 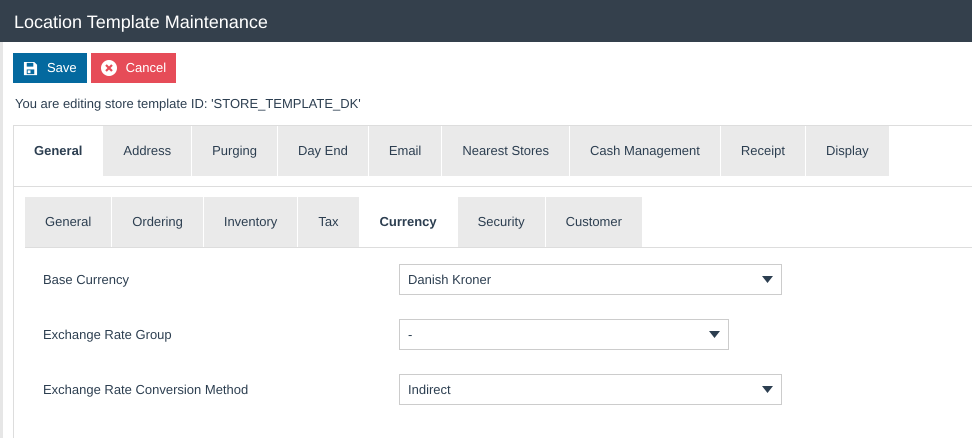 What do you see at coordinates (147, 151) in the screenshot?
I see `tab: Address` at bounding box center [147, 151].